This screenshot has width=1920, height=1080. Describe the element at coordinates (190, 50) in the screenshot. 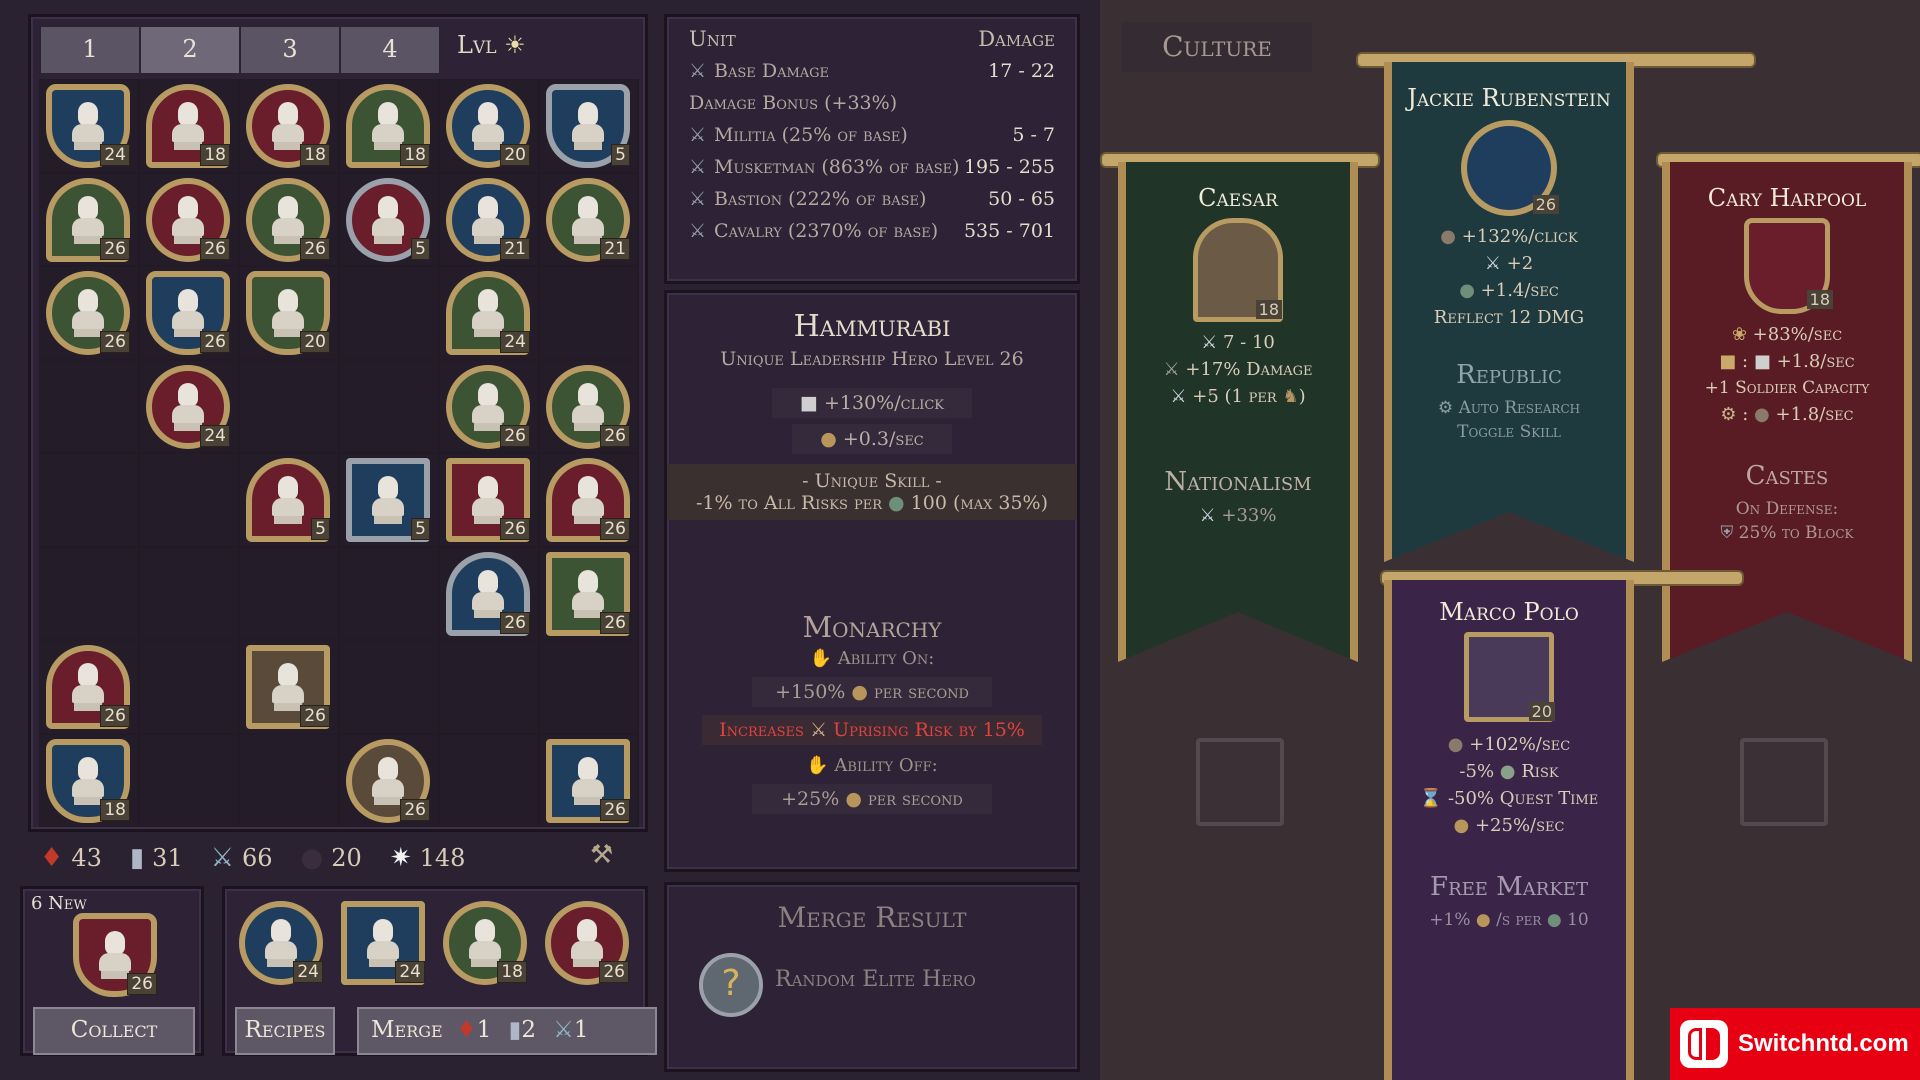

I see `tab-2: 2` at that location.